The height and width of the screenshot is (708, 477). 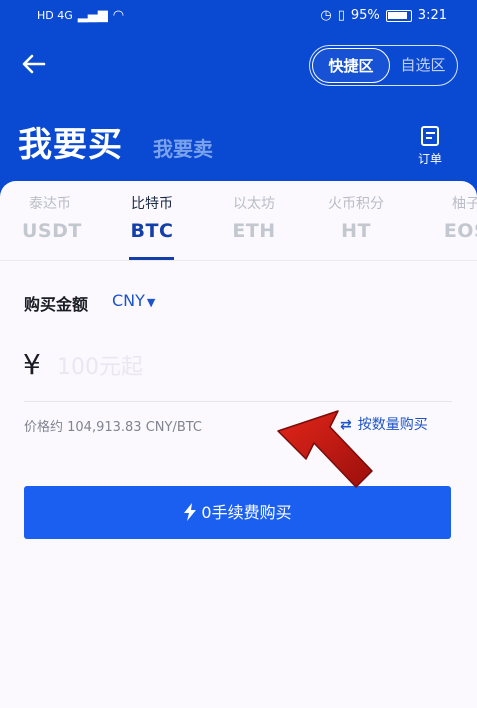 I want to click on status-right: ◷ ▯ 95% 3:21, so click(x=383, y=15).